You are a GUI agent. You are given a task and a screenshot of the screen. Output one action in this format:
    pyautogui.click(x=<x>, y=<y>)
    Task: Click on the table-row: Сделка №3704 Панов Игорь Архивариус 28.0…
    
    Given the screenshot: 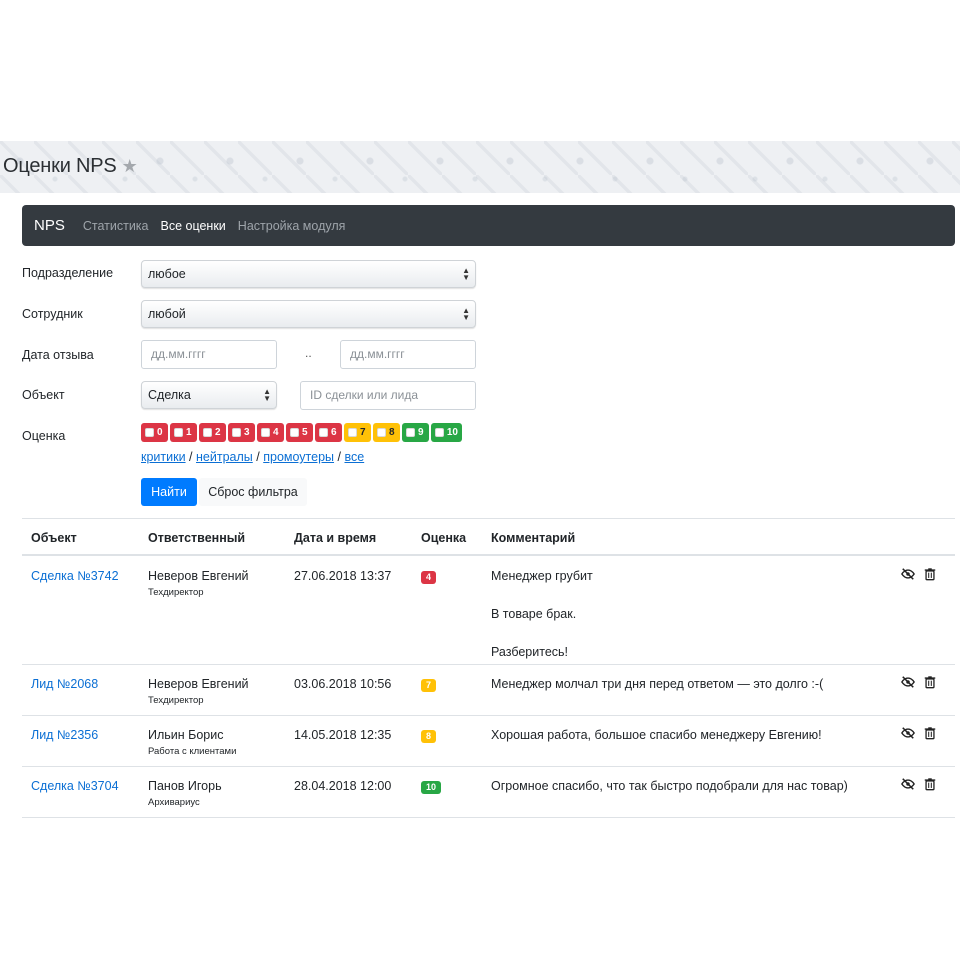 What is the action you would take?
    pyautogui.click(x=488, y=792)
    